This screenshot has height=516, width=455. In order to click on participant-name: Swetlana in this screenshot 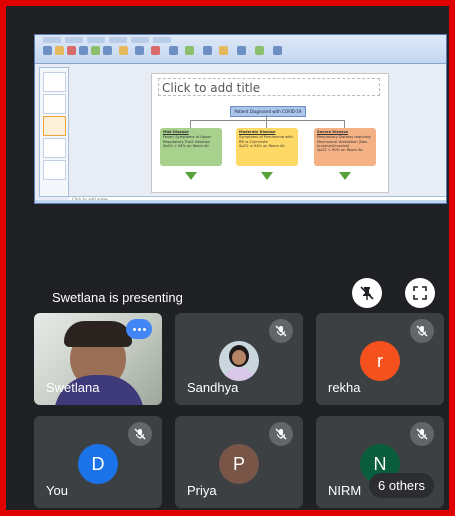, I will do `click(73, 387)`.